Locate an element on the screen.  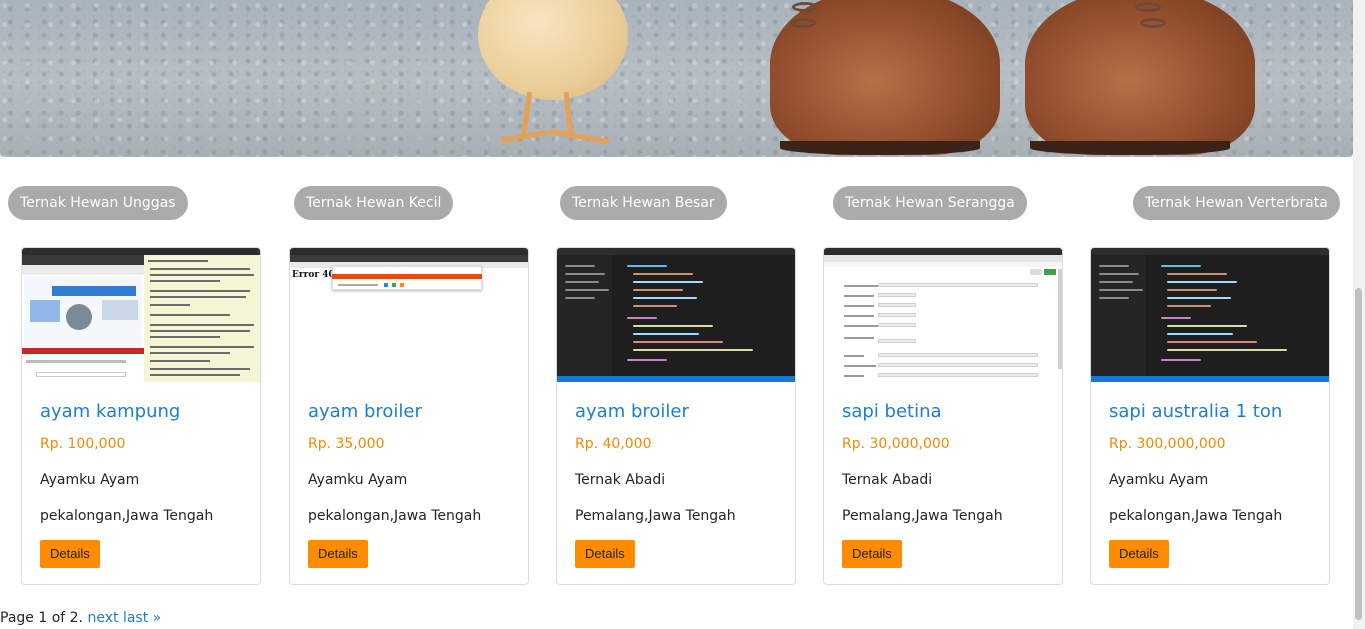
pagination: Page 1 of 2. next last » is located at coordinates (80, 618).